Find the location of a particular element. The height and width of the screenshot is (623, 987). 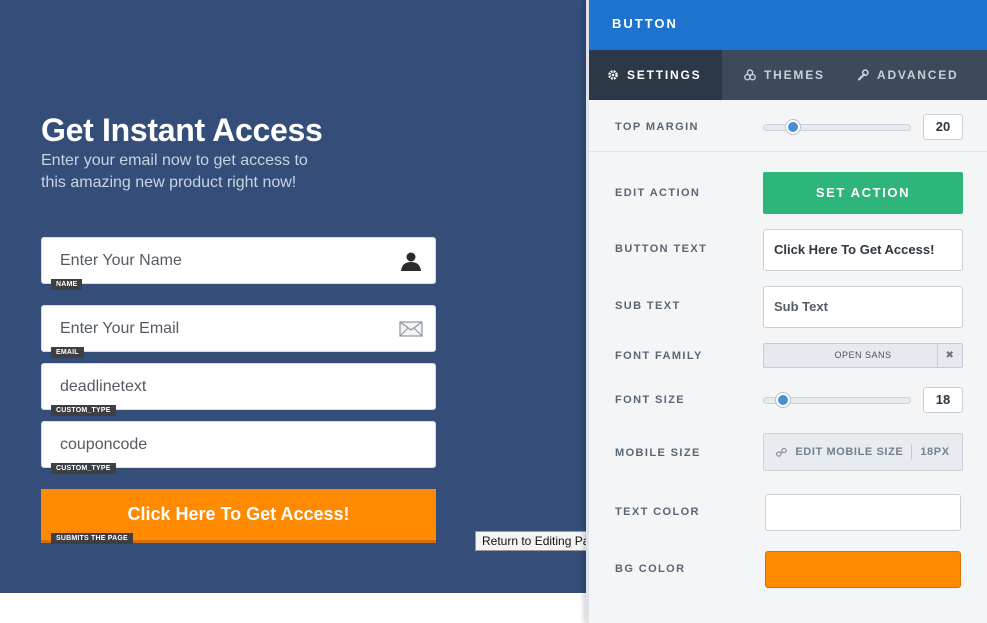

tab-themes-label: THEMES is located at coordinates (794, 75).